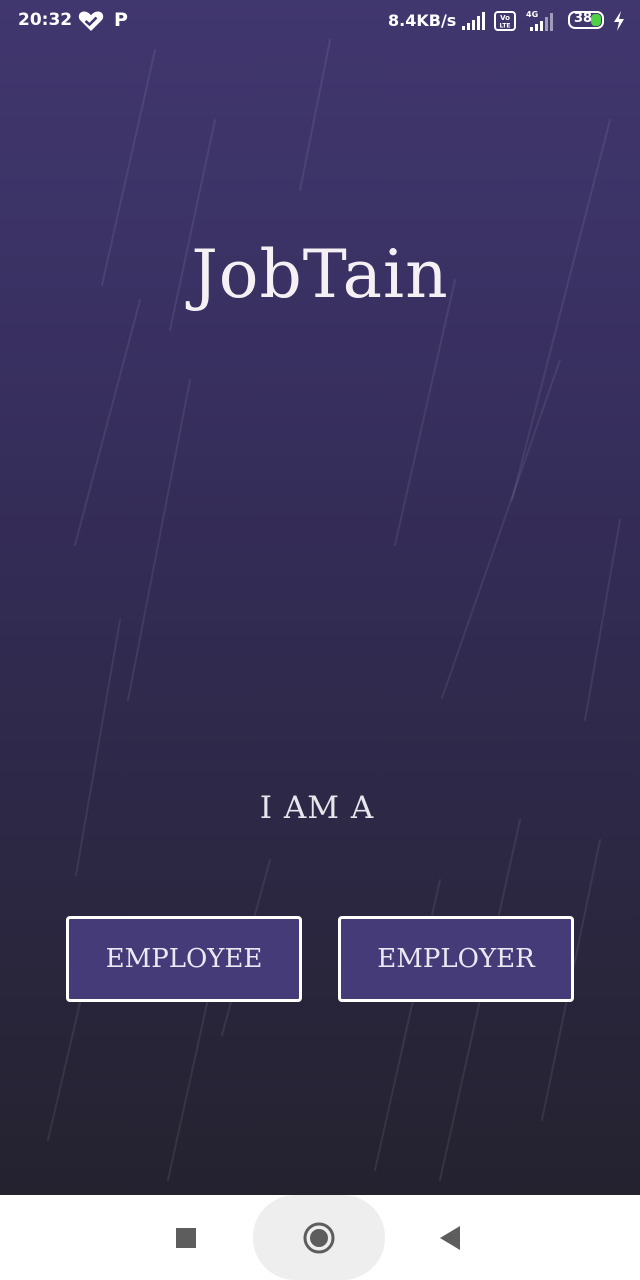  I want to click on navigation-bar, so click(320, 1237).